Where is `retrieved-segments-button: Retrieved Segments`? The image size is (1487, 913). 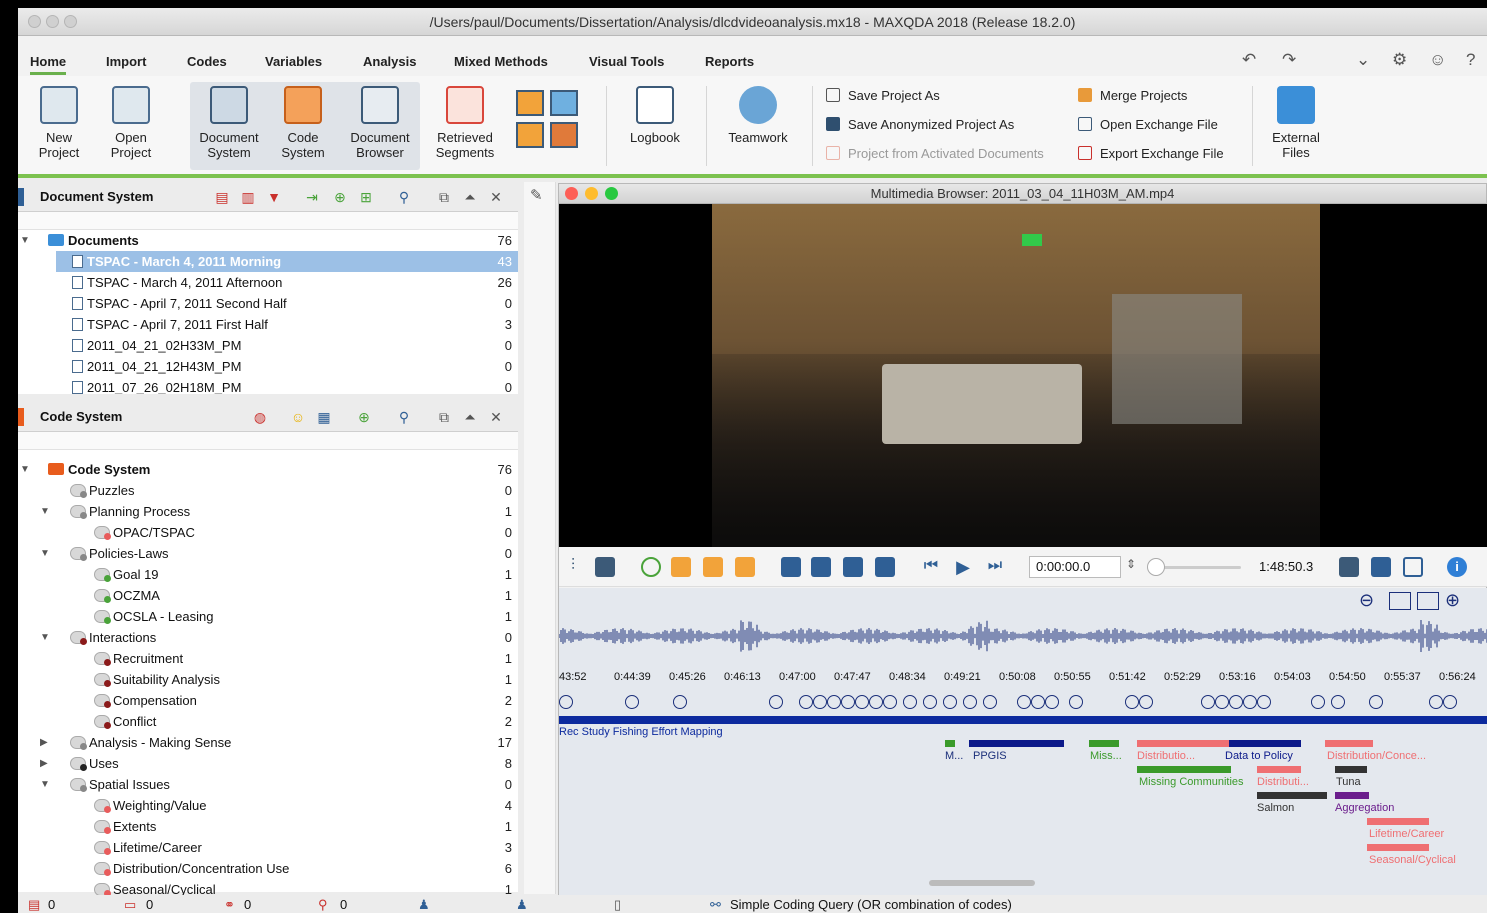
retrieved-segments-button: Retrieved Segments is located at coordinates (465, 123).